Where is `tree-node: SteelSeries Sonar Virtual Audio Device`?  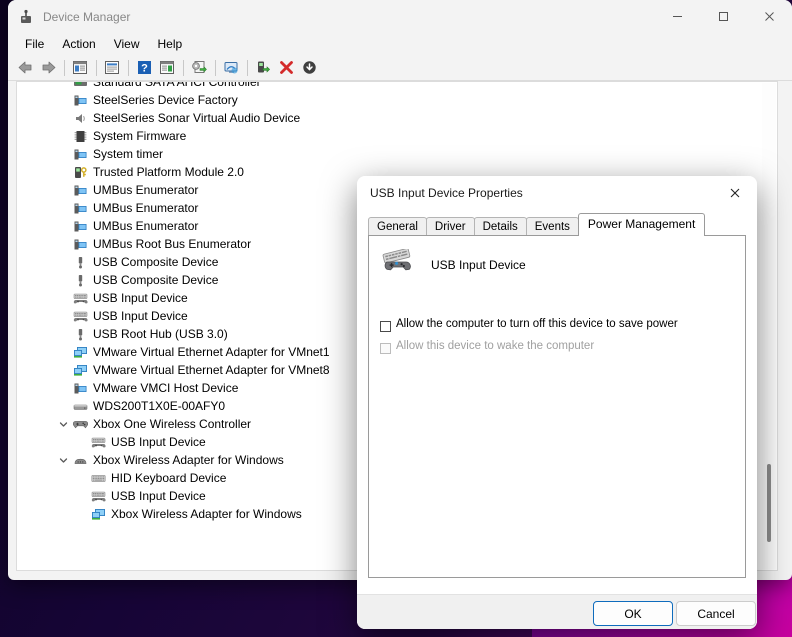 tree-node: SteelSeries Sonar Virtual Audio Device is located at coordinates (389, 118).